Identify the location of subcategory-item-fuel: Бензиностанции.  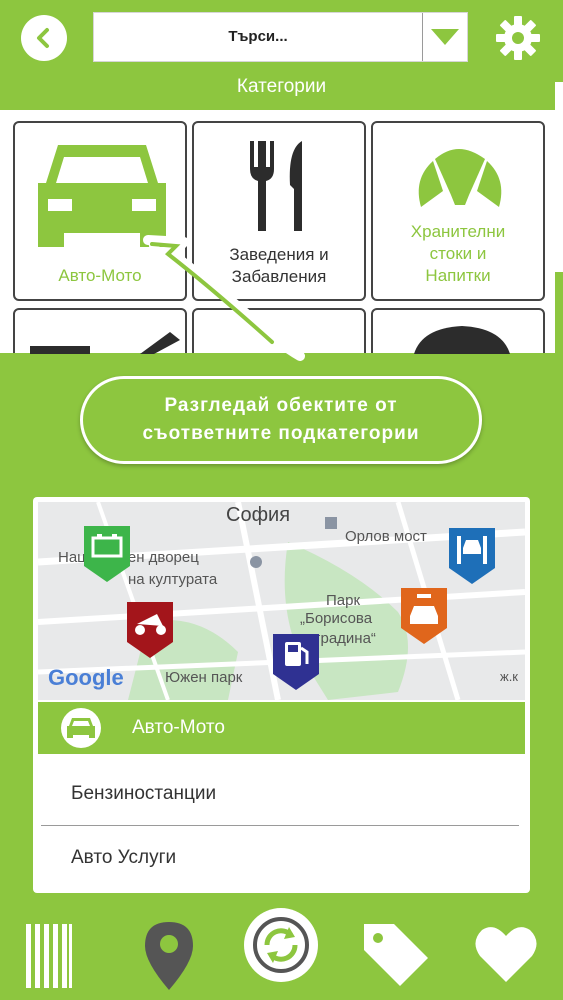
(143, 794).